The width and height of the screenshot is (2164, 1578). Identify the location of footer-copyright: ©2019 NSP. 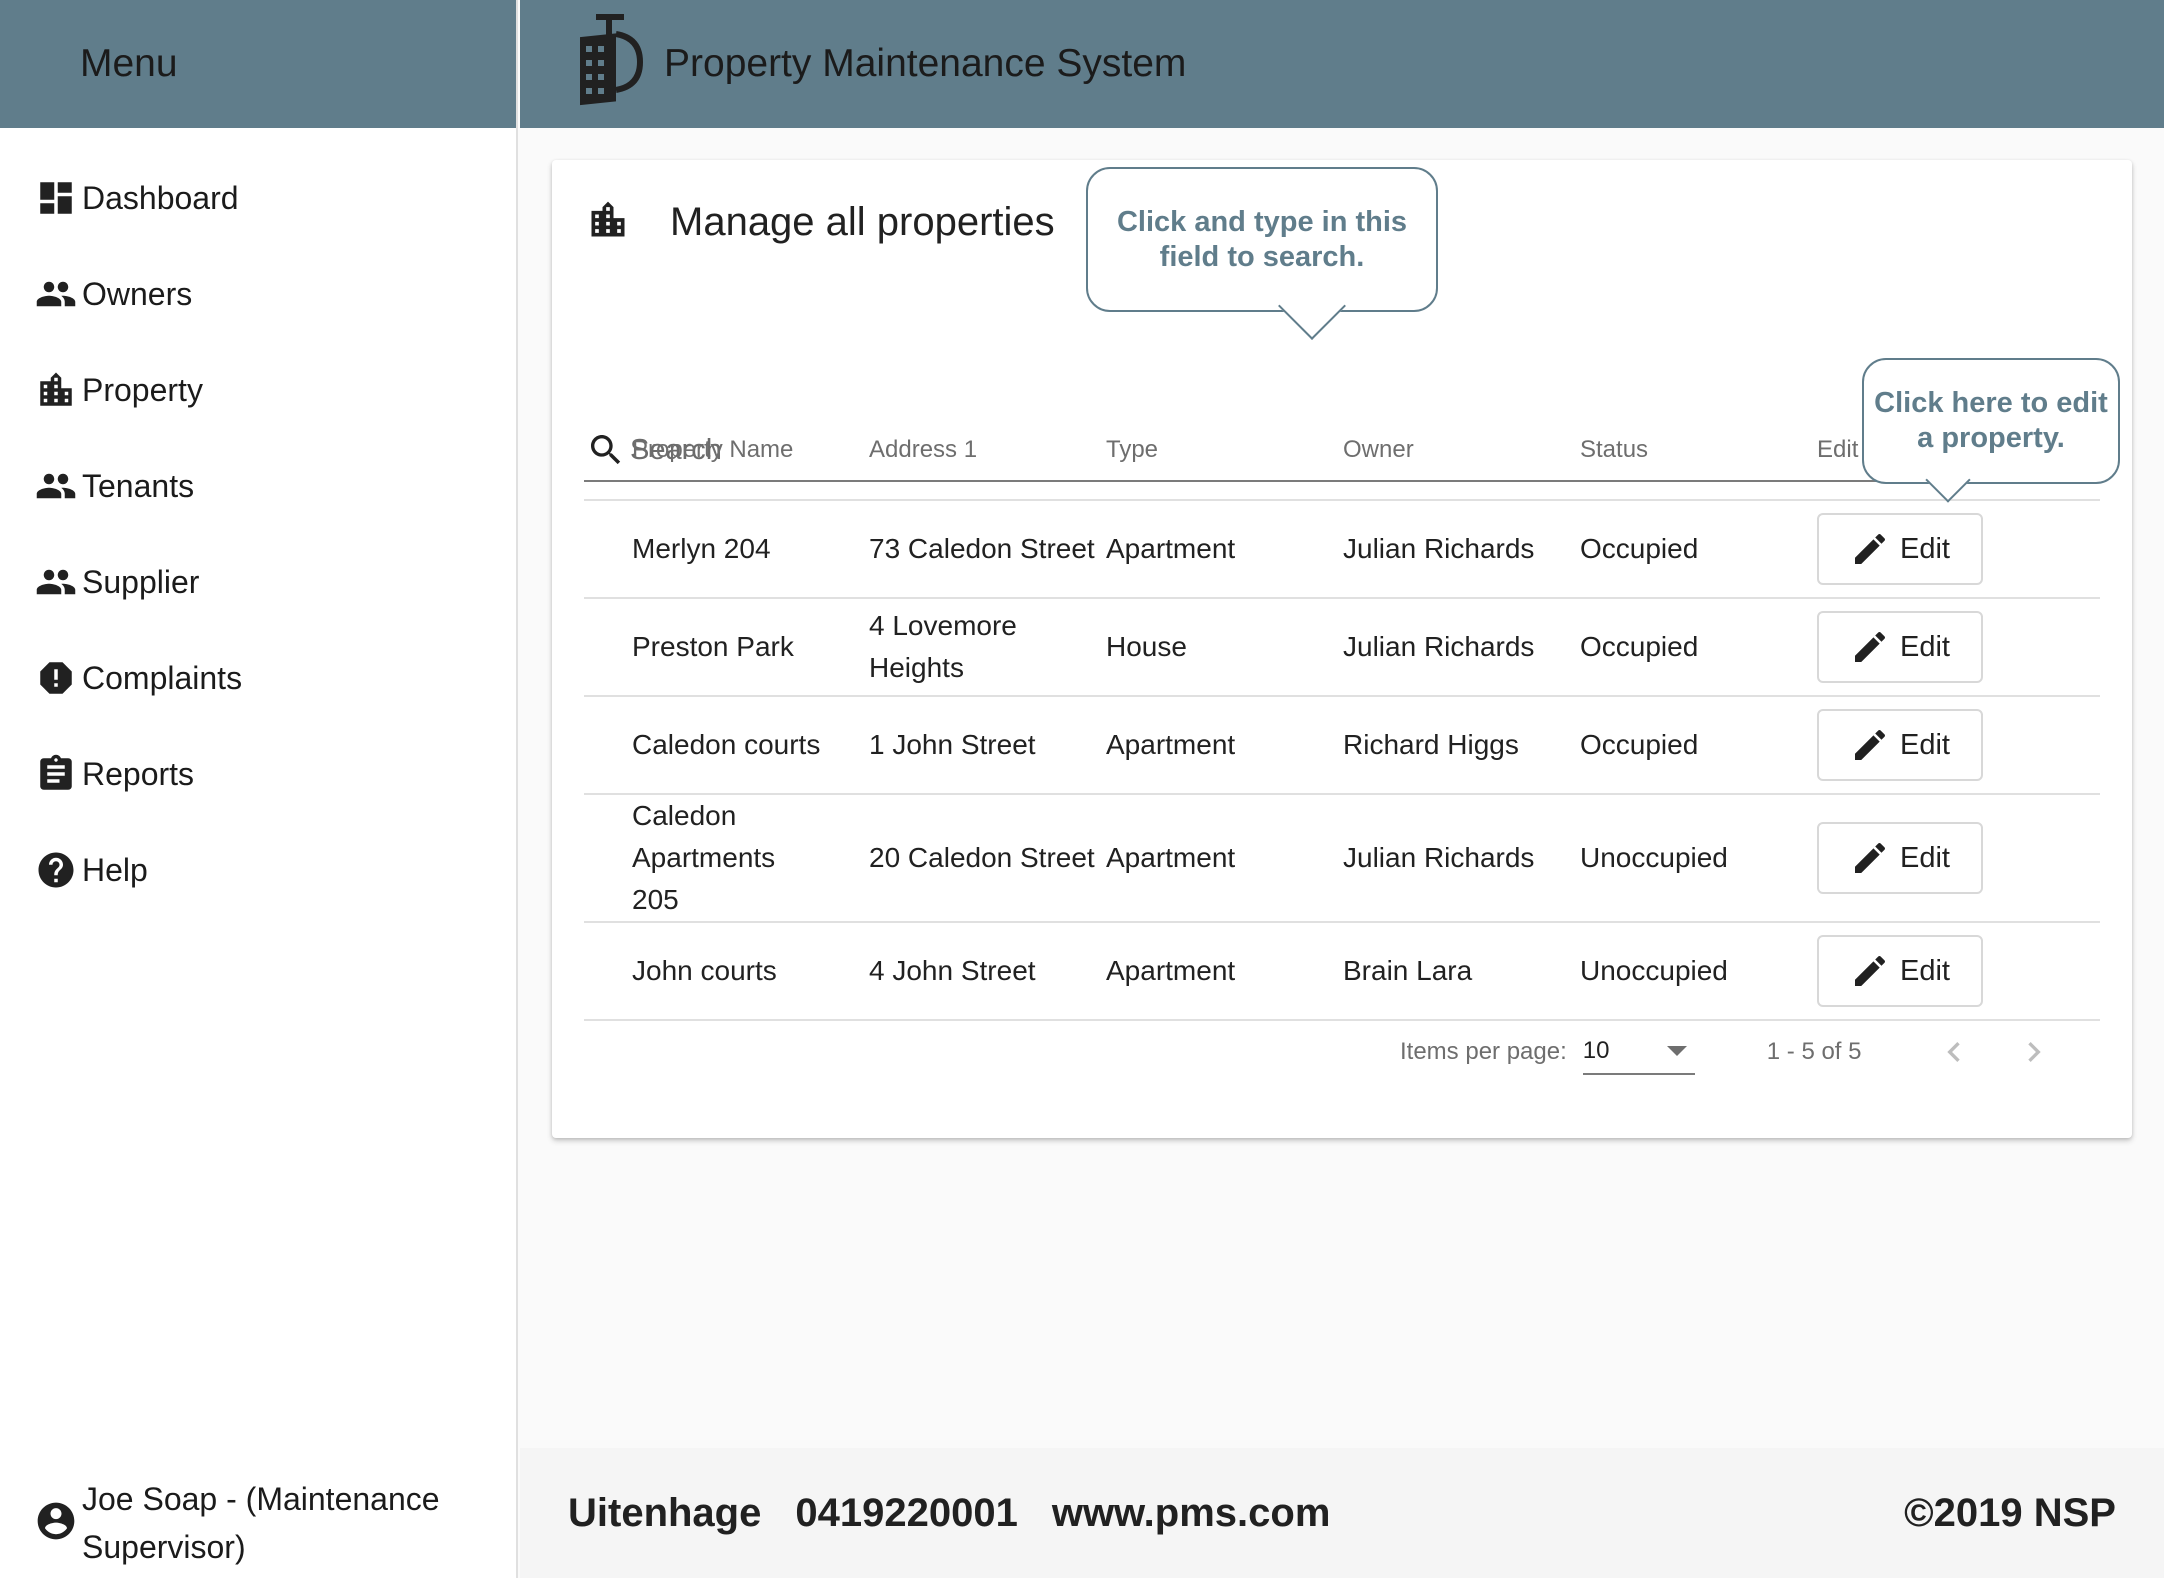
(2010, 1512).